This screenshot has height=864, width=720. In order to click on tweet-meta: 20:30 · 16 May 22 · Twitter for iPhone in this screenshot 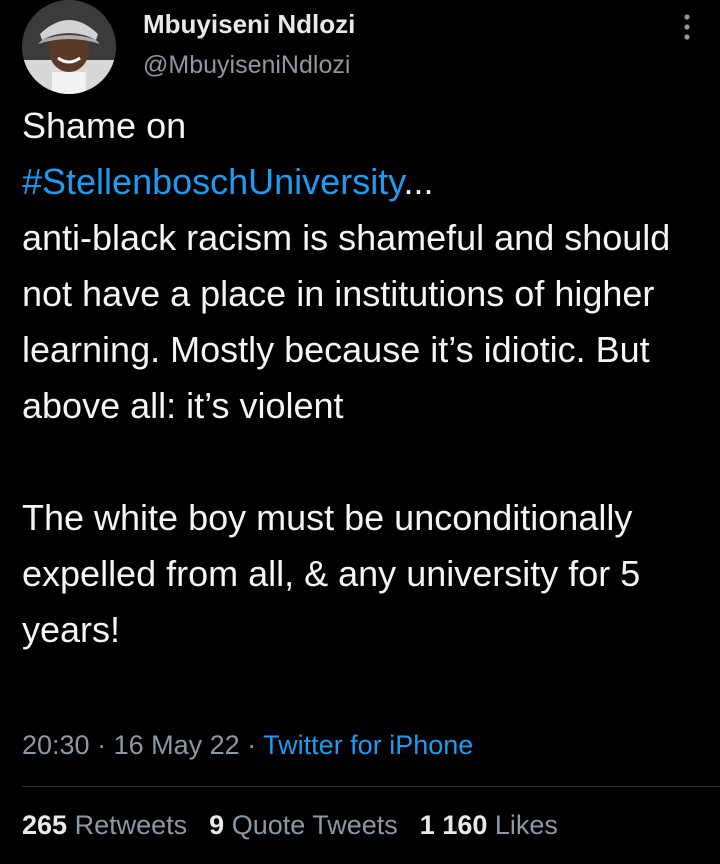, I will do `click(247, 745)`.